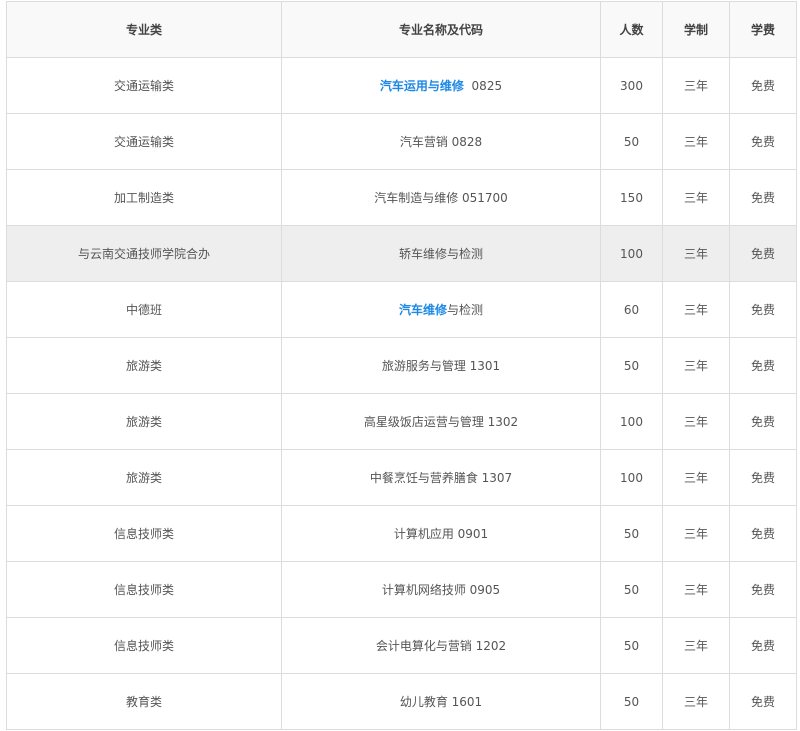  I want to click on cell-major: 计算机网络技师 0905, so click(441, 589).